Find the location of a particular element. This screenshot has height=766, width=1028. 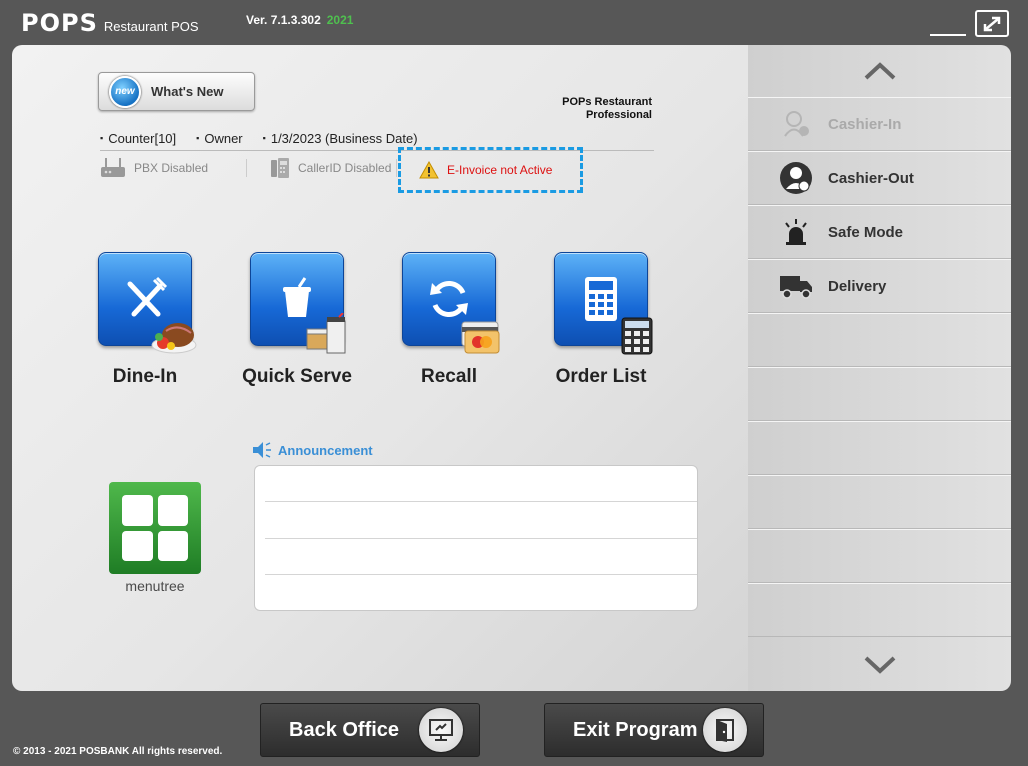

safe-mode-button: Safe Mode is located at coordinates (879, 232).